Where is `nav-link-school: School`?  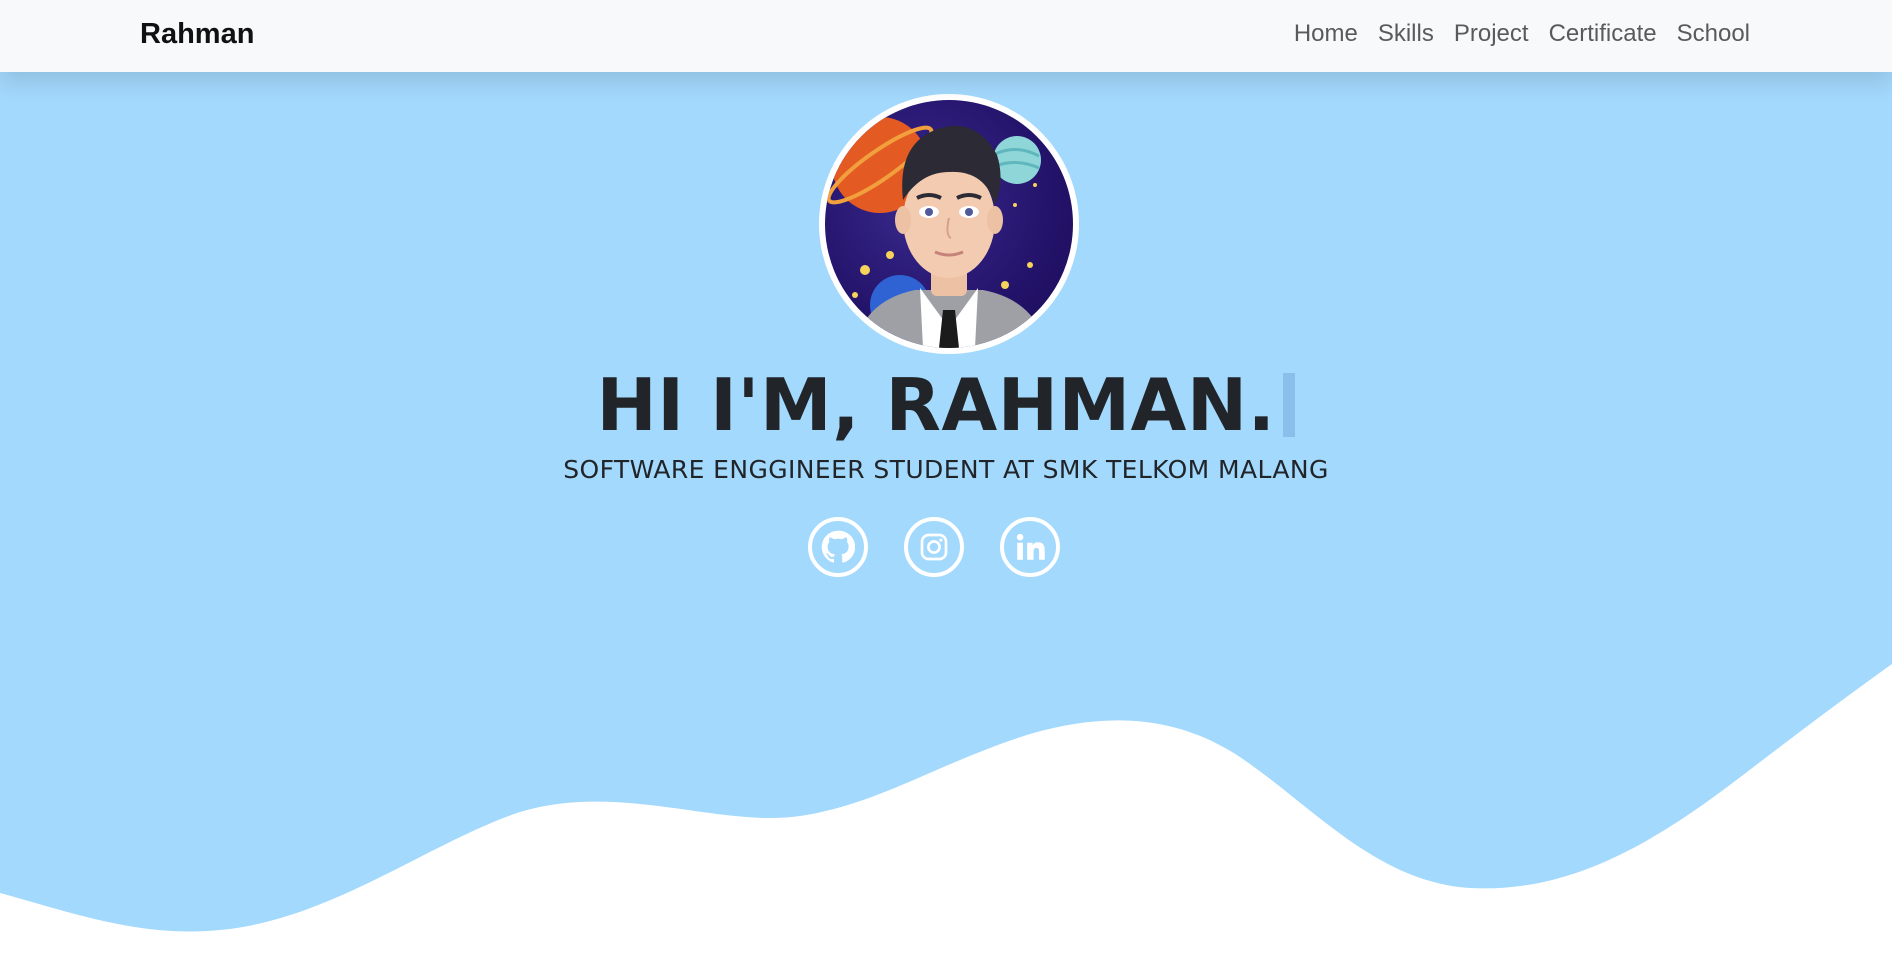
nav-link-school: School is located at coordinates (1713, 34).